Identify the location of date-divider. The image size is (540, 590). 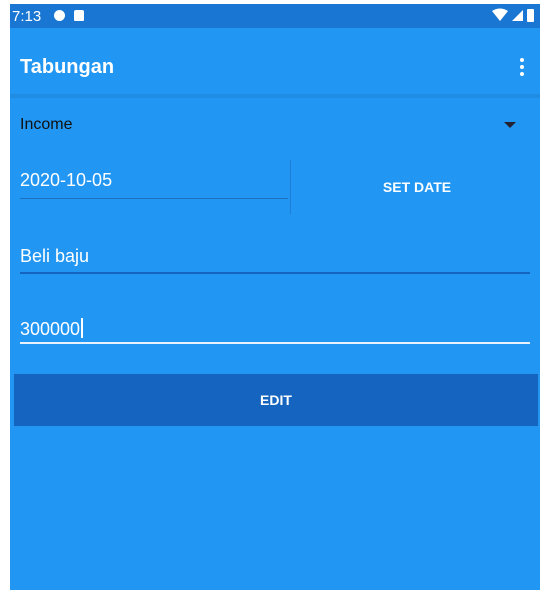
(290, 187).